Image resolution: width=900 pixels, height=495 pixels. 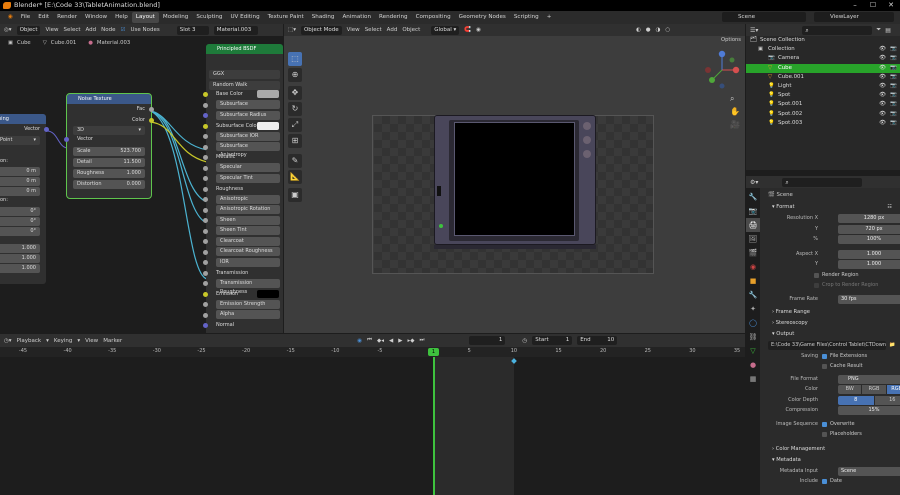 I want to click on scale-tool-icon: ⤢, so click(x=295, y=125).